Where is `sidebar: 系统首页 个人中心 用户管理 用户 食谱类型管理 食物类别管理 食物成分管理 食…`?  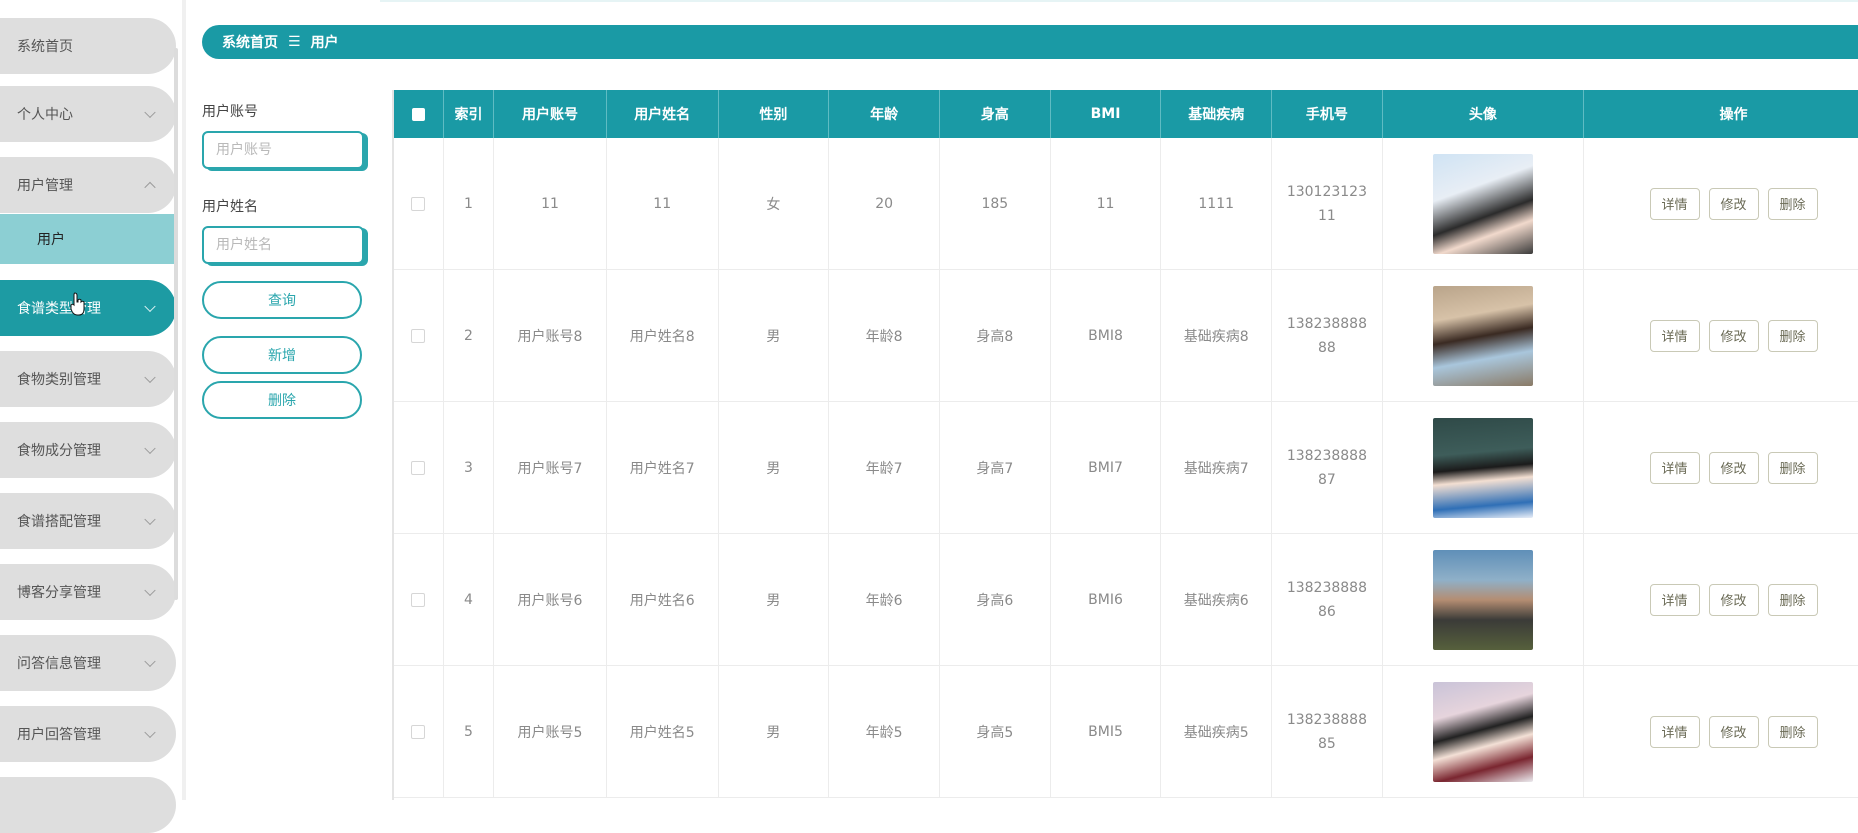 sidebar: 系统首页 个人中心 用户管理 用户 食谱类型管理 食物类别管理 食物成分管理 食… is located at coordinates (91, 416).